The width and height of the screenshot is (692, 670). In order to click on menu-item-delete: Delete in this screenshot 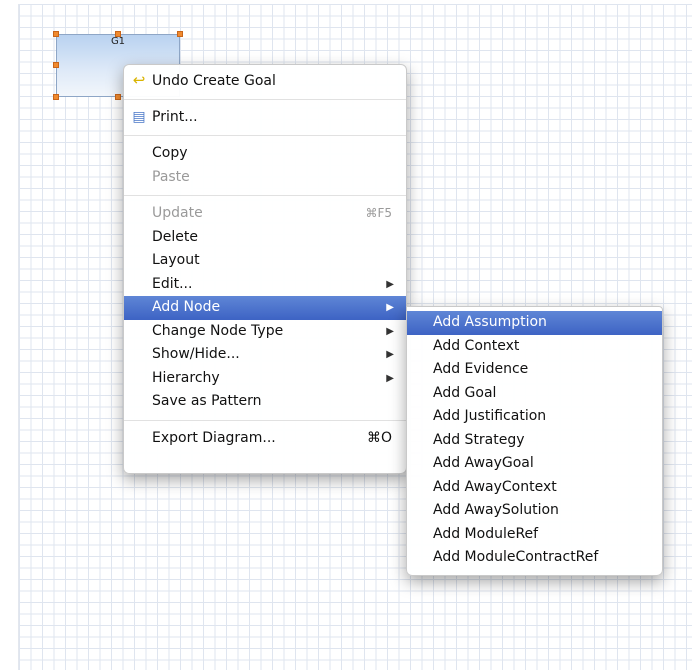, I will do `click(265, 238)`.